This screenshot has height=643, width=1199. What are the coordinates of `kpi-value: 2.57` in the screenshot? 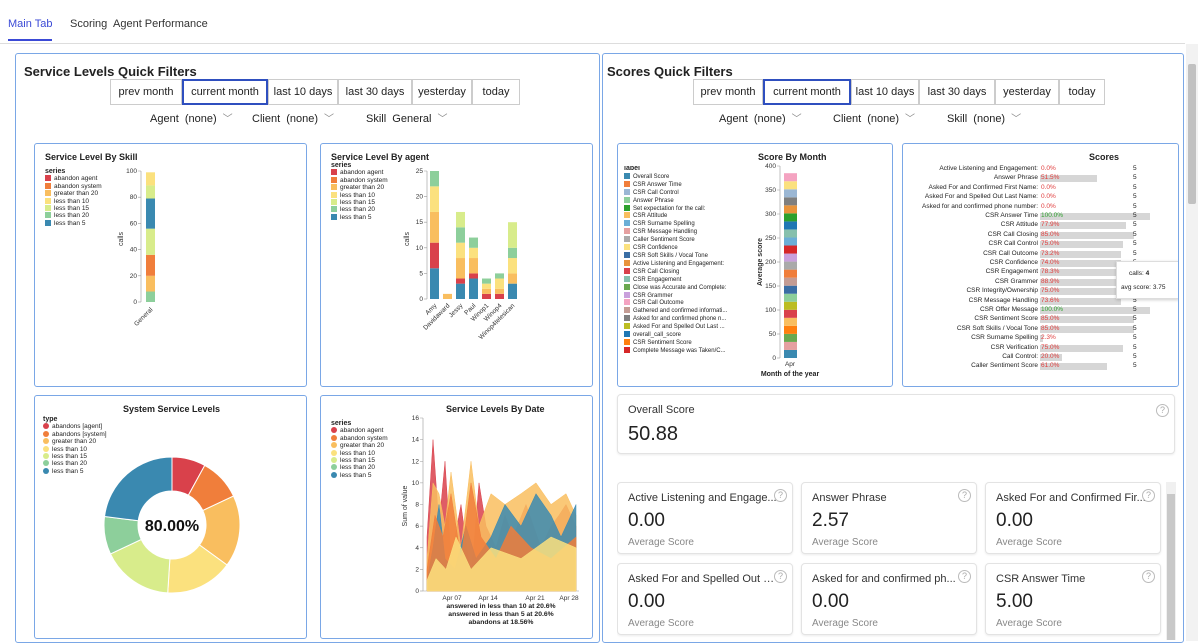 It's located at (830, 520).